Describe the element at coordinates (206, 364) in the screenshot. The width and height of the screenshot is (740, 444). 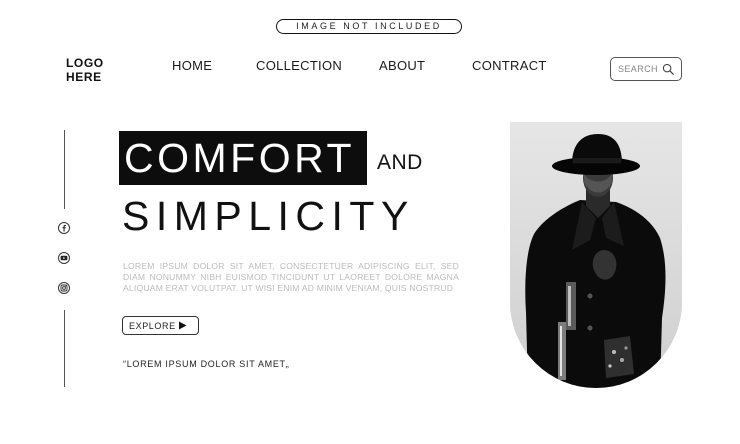
I see `hero-quote: “LOREM IPSUM DOLOR SIT AMET„` at that location.